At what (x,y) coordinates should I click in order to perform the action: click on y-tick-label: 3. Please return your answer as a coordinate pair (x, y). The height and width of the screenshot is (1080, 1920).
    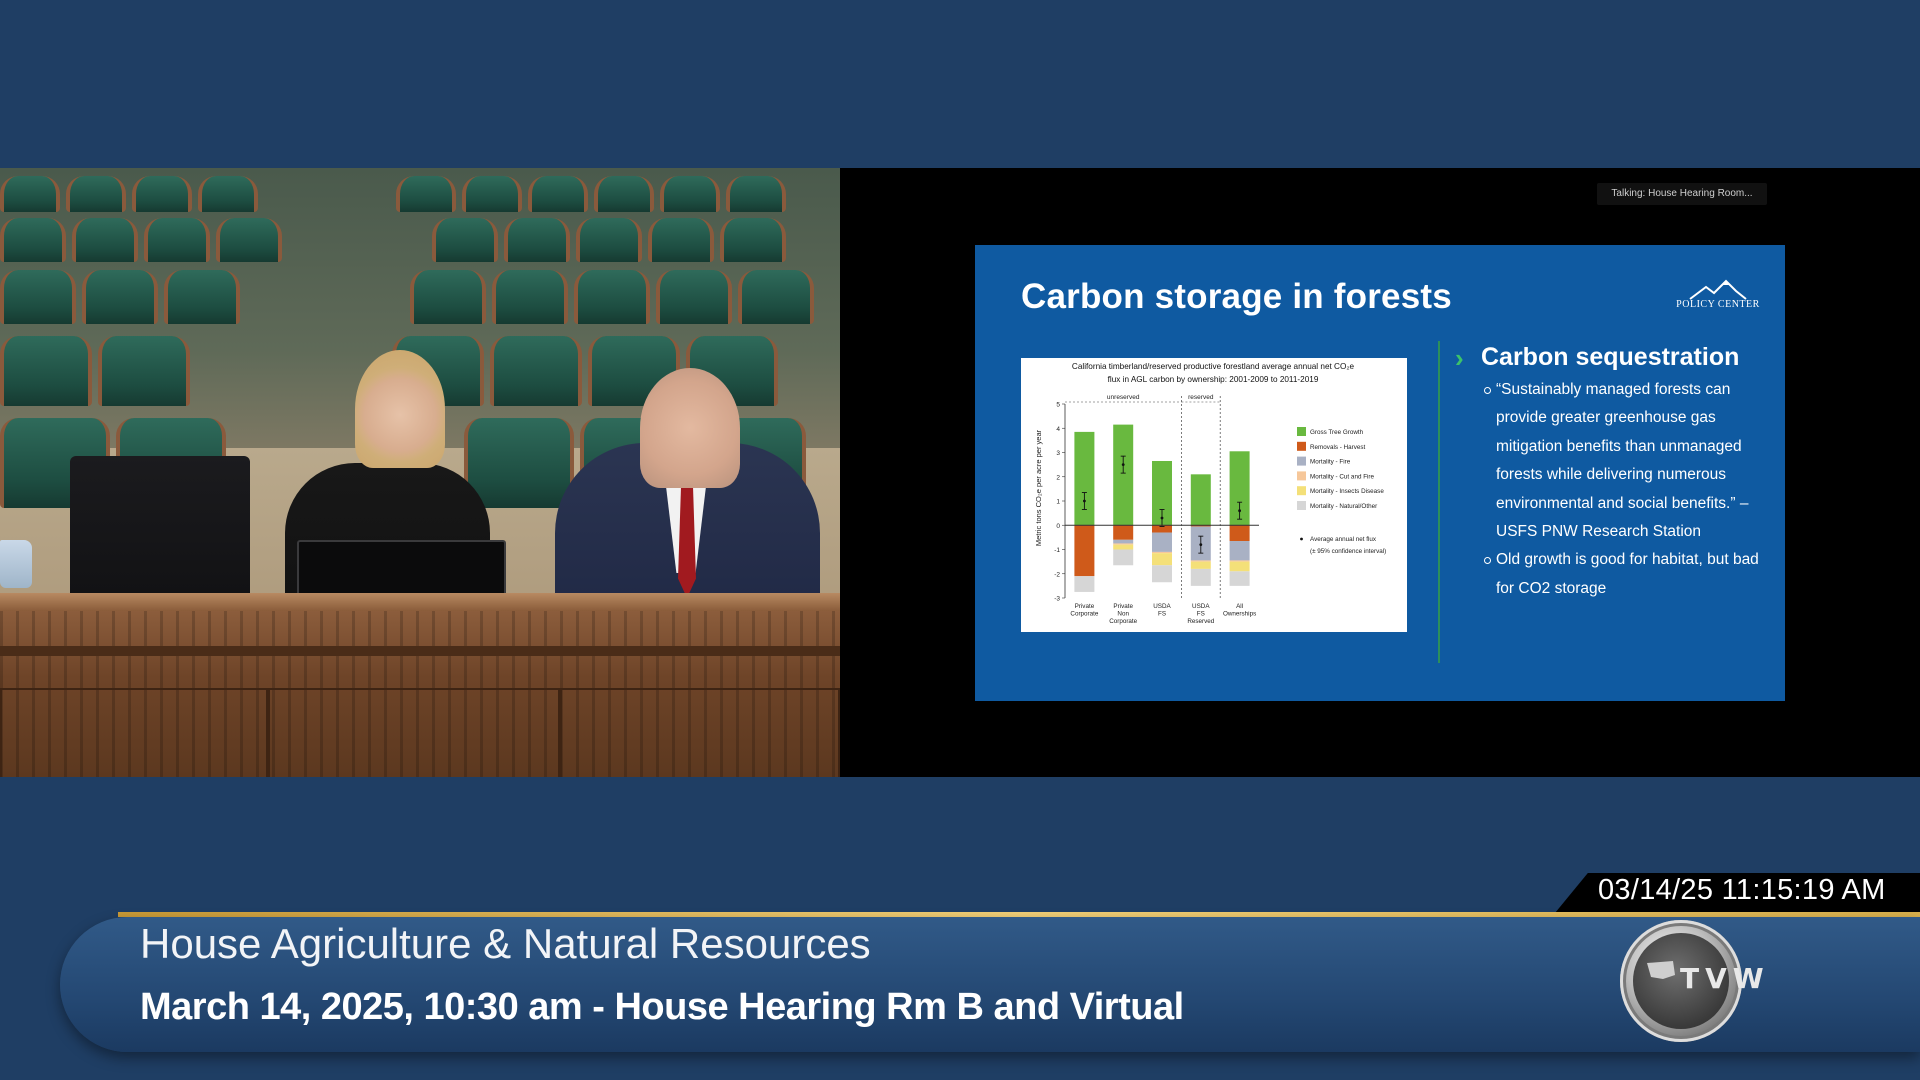
    Looking at the image, I should click on (1058, 453).